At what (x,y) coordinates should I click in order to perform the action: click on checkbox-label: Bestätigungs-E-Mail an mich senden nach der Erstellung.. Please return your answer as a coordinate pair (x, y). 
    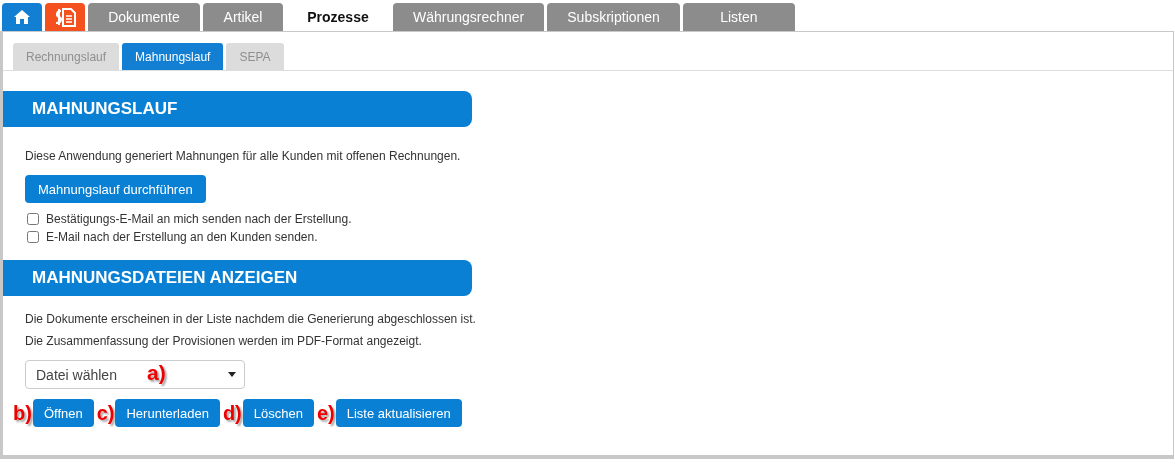
    Looking at the image, I should click on (199, 219).